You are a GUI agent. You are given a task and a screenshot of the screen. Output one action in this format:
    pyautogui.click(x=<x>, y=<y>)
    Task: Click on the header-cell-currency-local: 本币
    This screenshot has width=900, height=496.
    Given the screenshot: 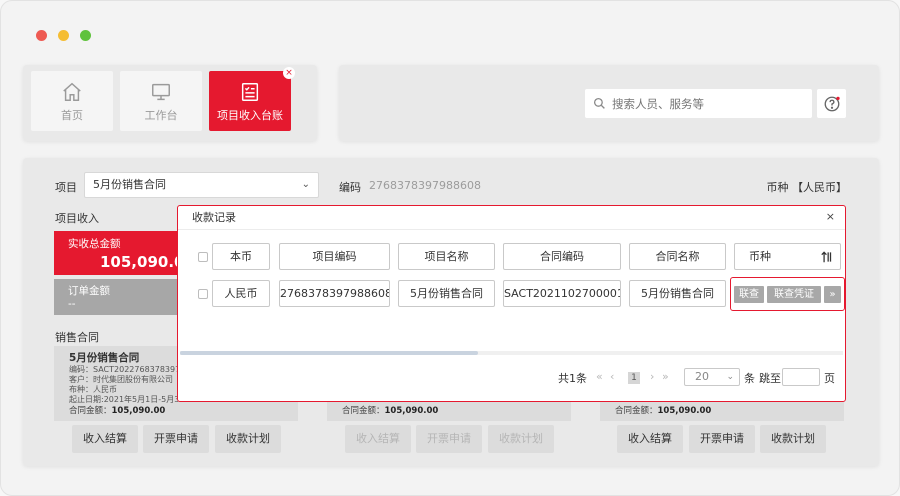 What is the action you would take?
    pyautogui.click(x=241, y=256)
    